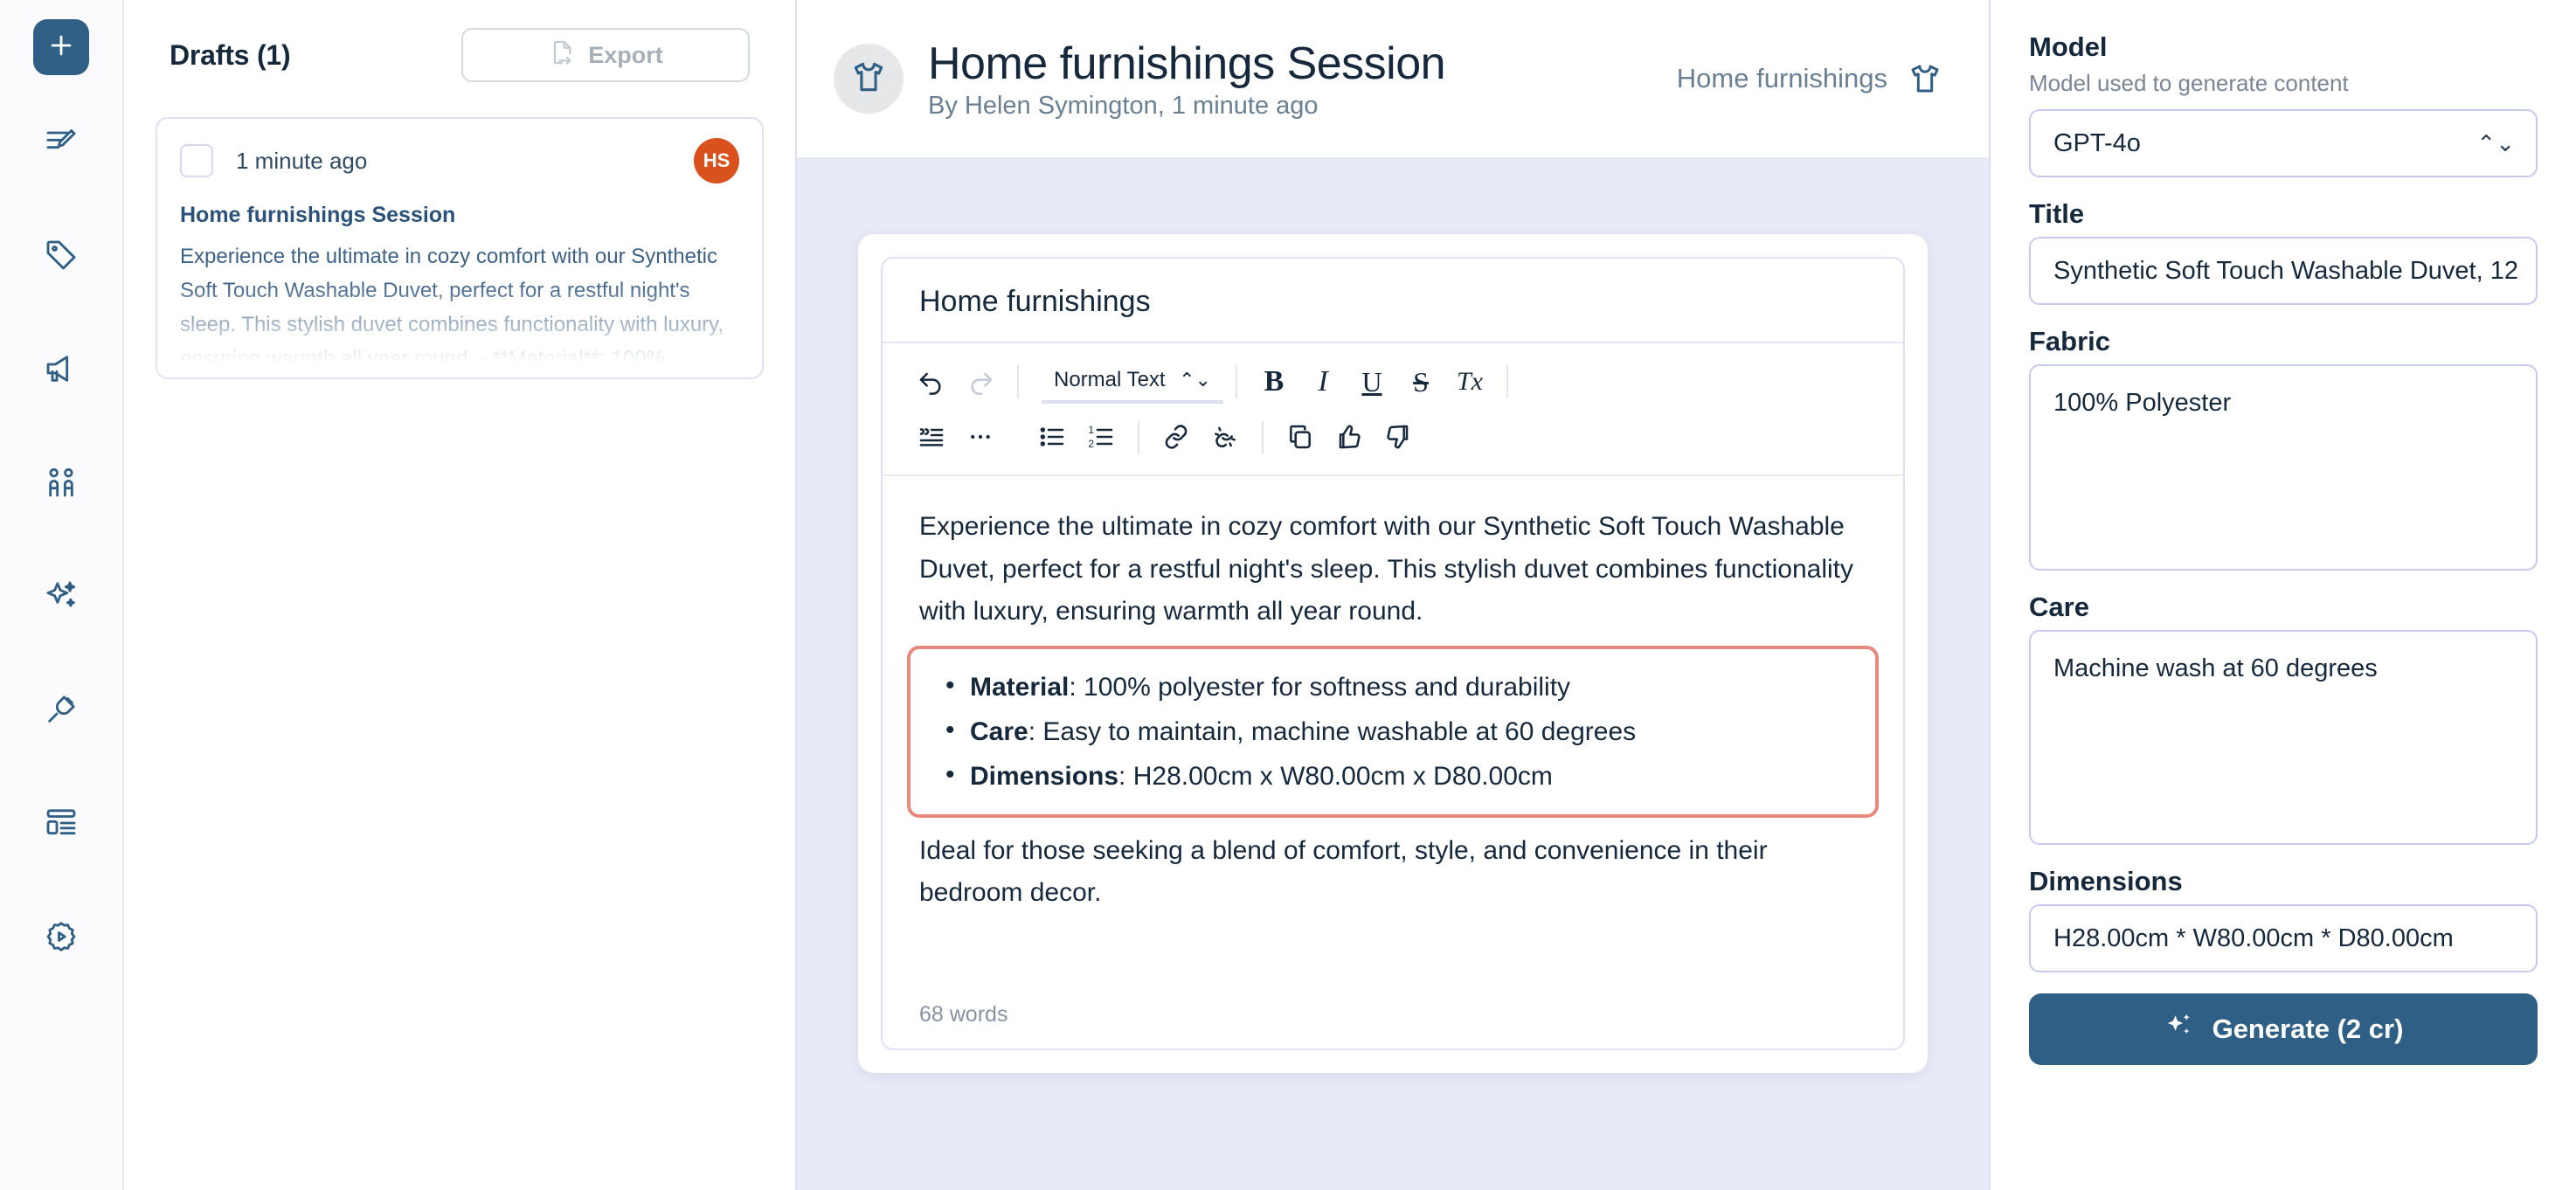 The width and height of the screenshot is (2576, 1190). I want to click on document-title: Home furnishings, so click(1393, 301).